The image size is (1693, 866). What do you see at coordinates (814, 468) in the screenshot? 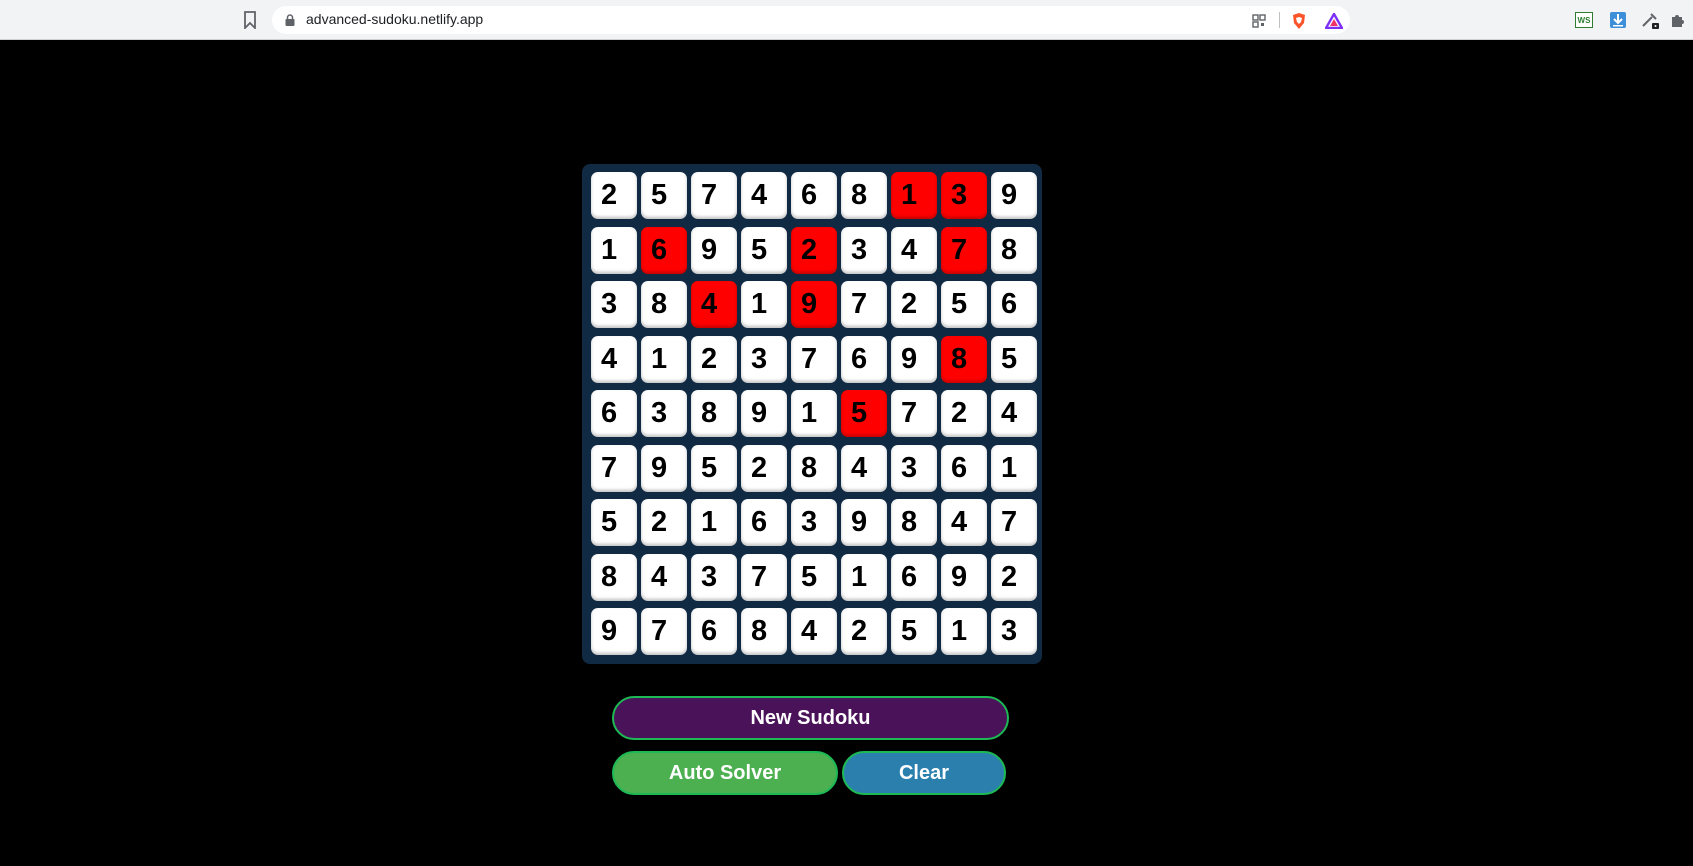
I see `sudoku-cell-r6c5: 8` at bounding box center [814, 468].